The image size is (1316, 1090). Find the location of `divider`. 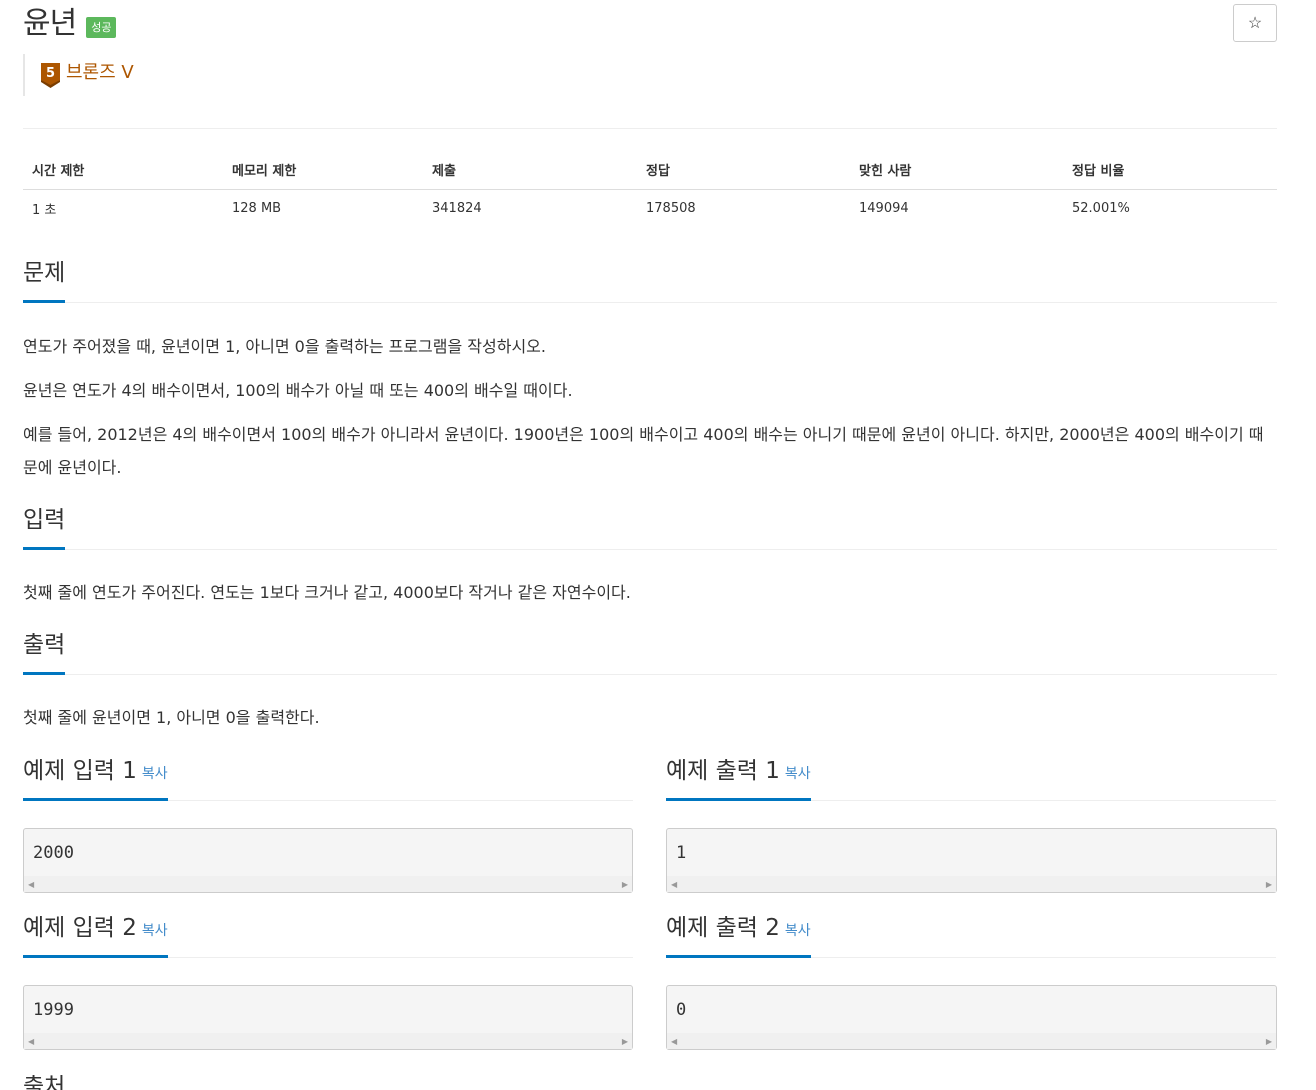

divider is located at coordinates (650, 128).